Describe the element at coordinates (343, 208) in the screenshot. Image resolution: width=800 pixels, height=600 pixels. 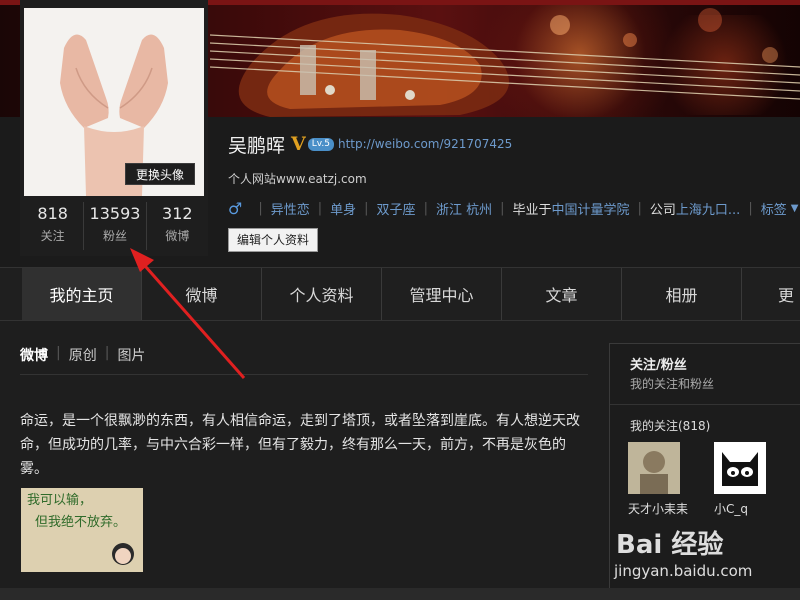
I see `tag-relationship: 单身` at that location.